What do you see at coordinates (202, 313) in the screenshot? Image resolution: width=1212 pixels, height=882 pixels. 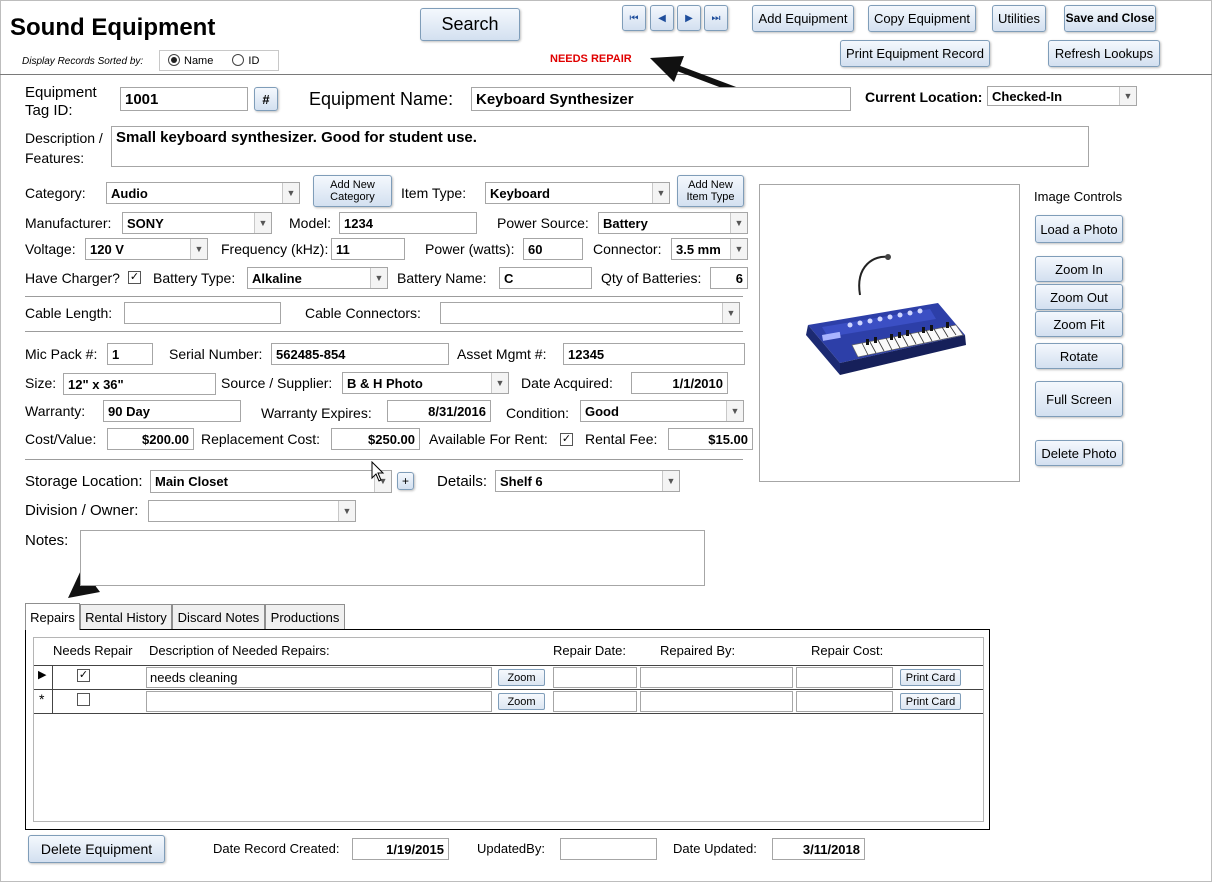 I see `cable-length-field` at bounding box center [202, 313].